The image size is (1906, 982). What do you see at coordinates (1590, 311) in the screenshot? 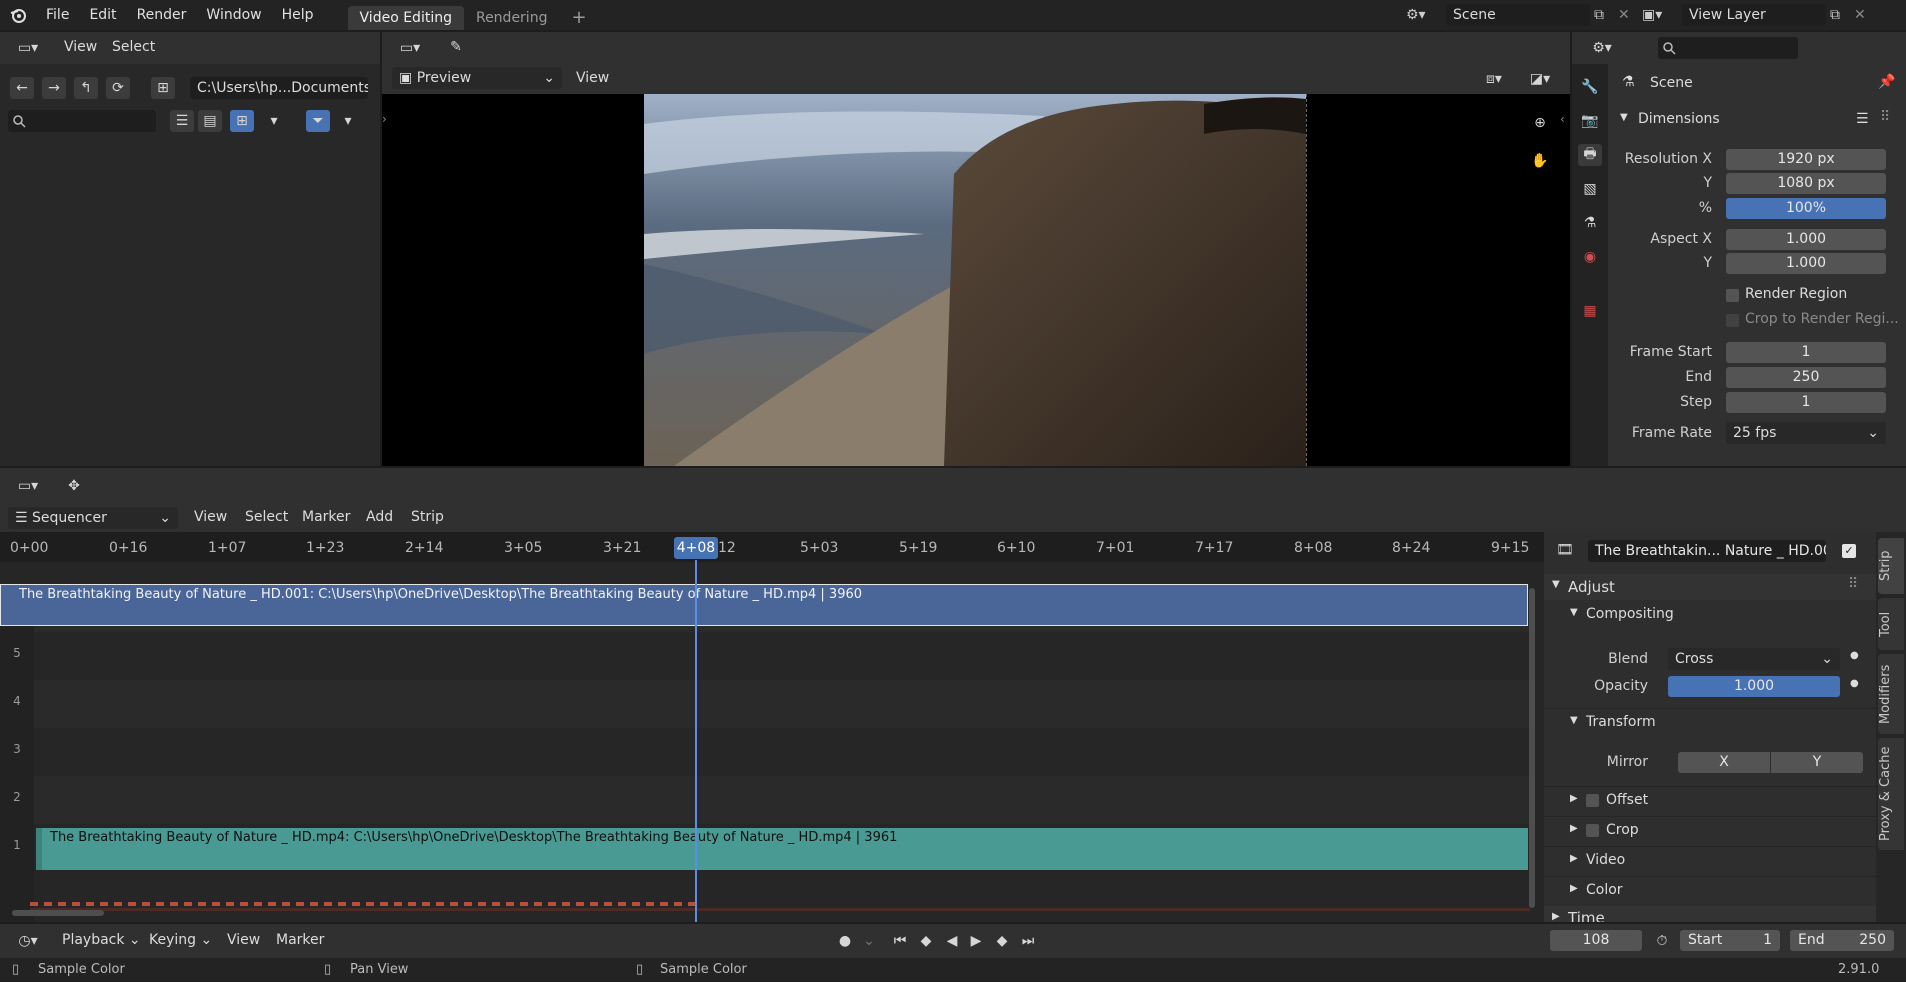
I see `texture-tab-icon: ▦` at bounding box center [1590, 311].